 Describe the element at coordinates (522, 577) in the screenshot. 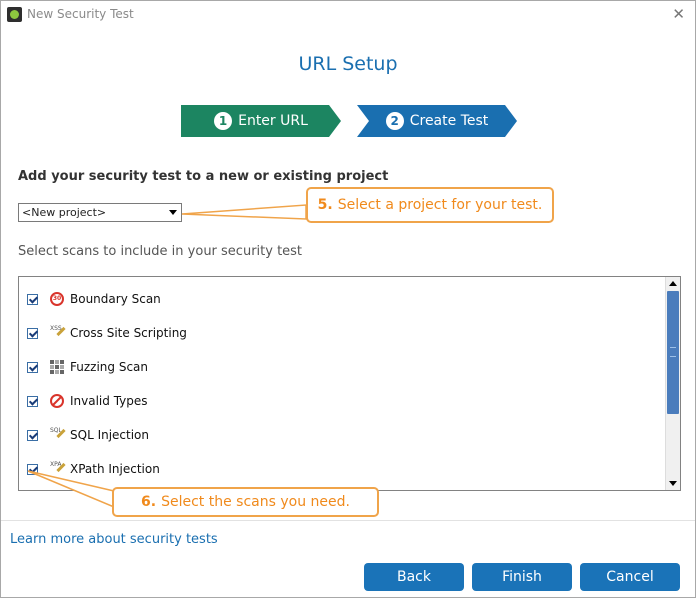

I see `finish-button: Finish` at that location.